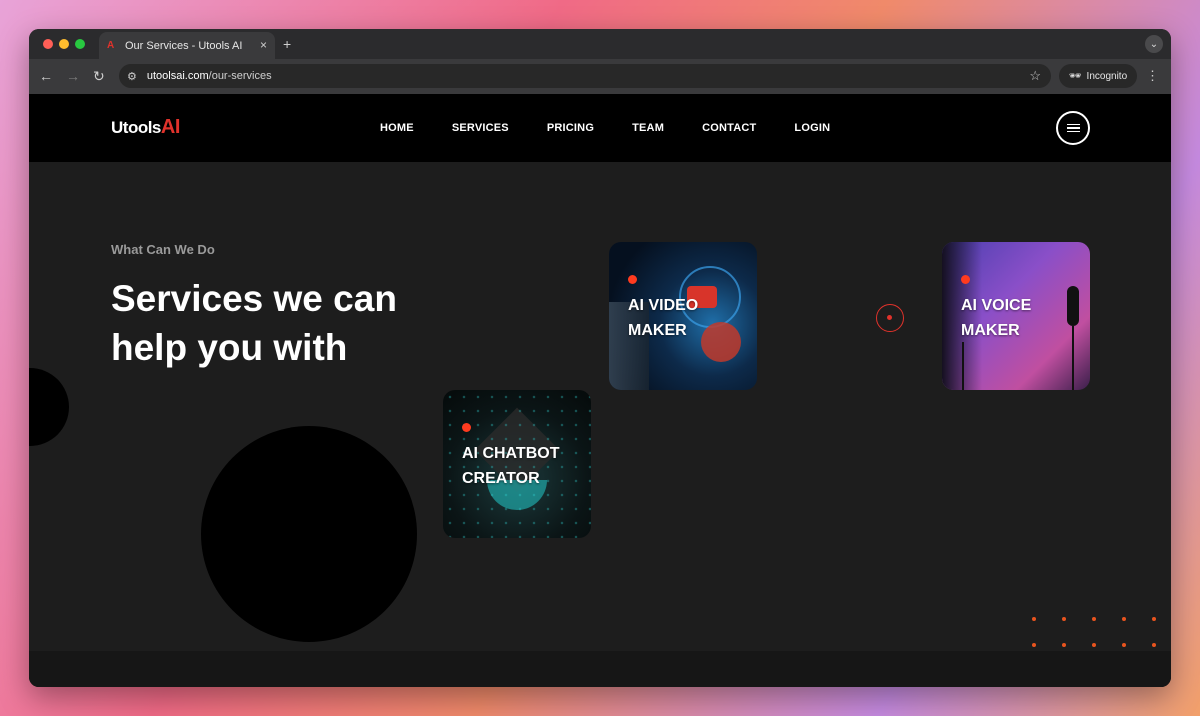 The width and height of the screenshot is (1200, 716). I want to click on bookmark-star-icon: ☆, so click(1035, 76).